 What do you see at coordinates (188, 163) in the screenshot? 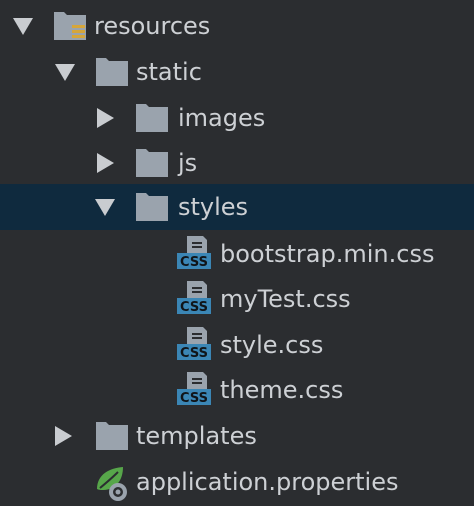
I see `tree-item-label: js` at bounding box center [188, 163].